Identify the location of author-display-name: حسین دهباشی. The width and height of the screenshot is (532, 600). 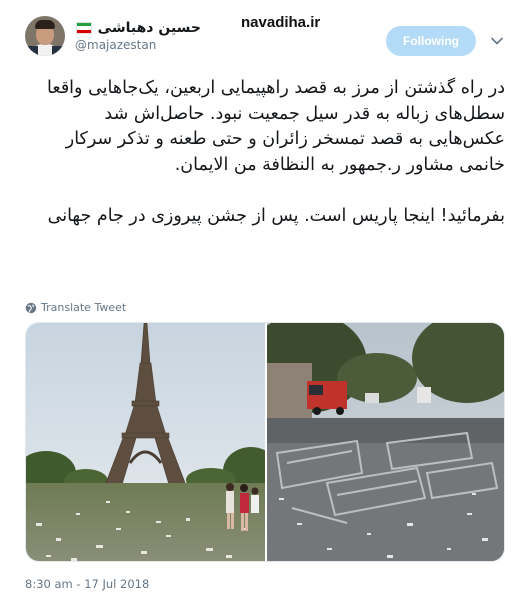
(149, 28).